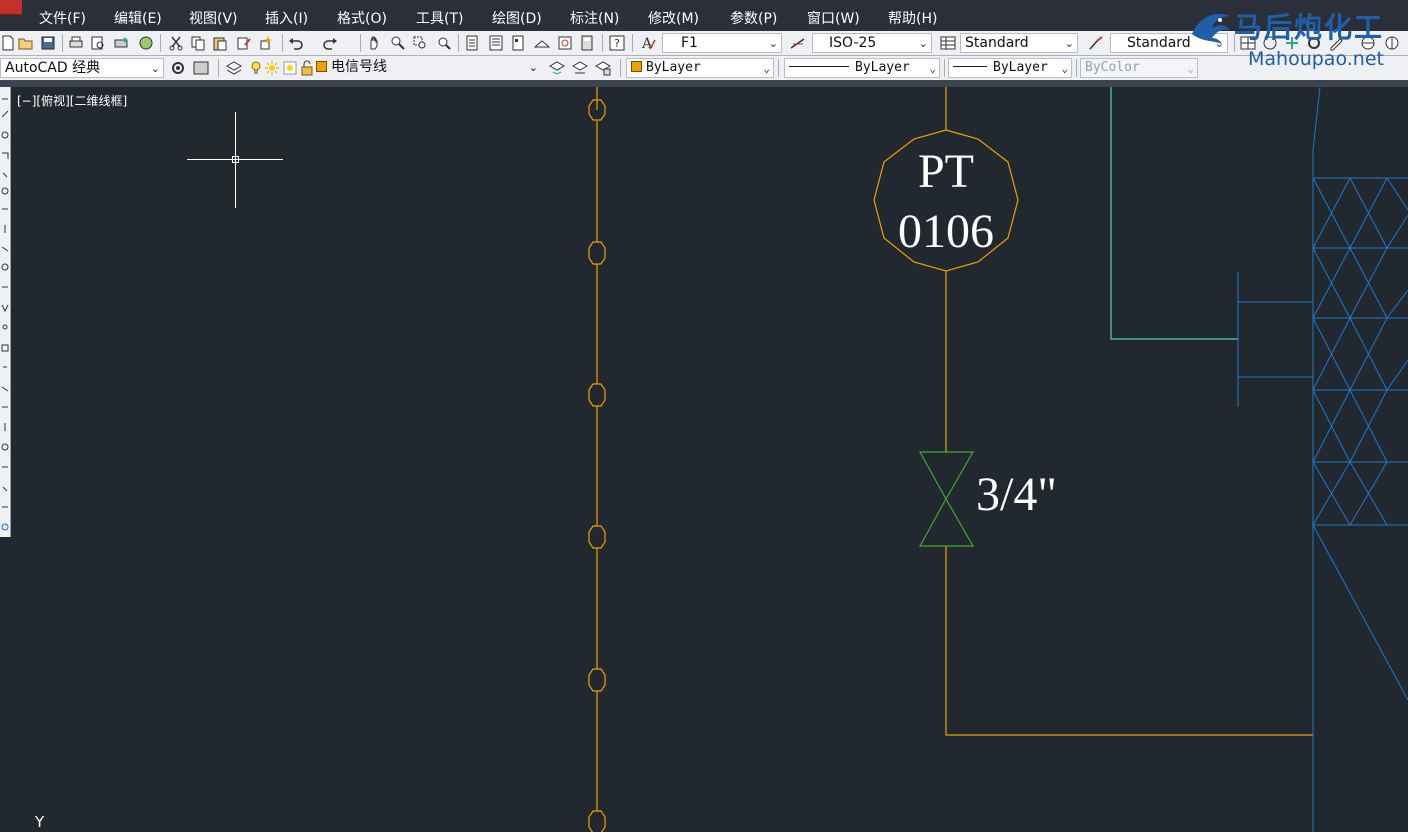 The image size is (1408, 832). Describe the element at coordinates (62, 18) in the screenshot. I see `menu-file: 文件(F)` at that location.